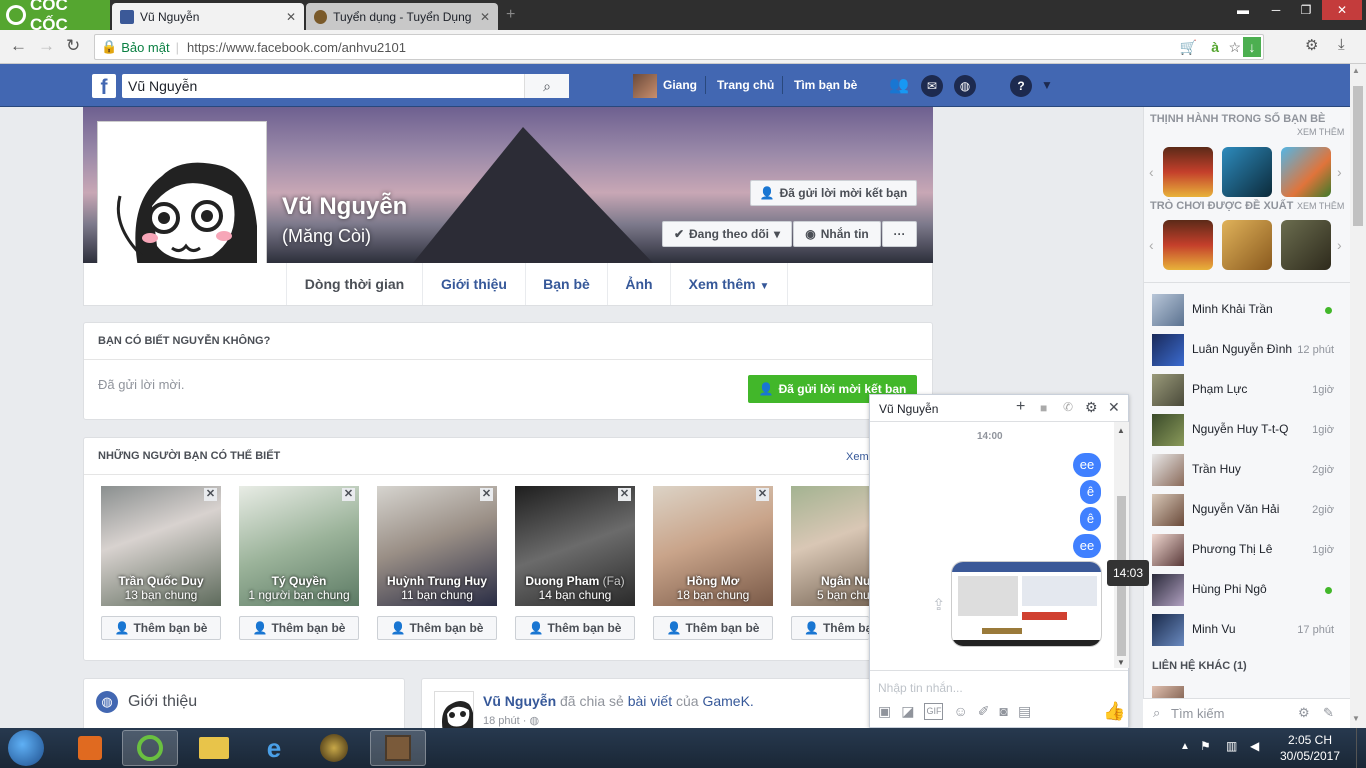 This screenshot has height=768, width=1366. What do you see at coordinates (1151, 245) in the screenshot?
I see `chevron-left-icon: ‹` at bounding box center [1151, 245].